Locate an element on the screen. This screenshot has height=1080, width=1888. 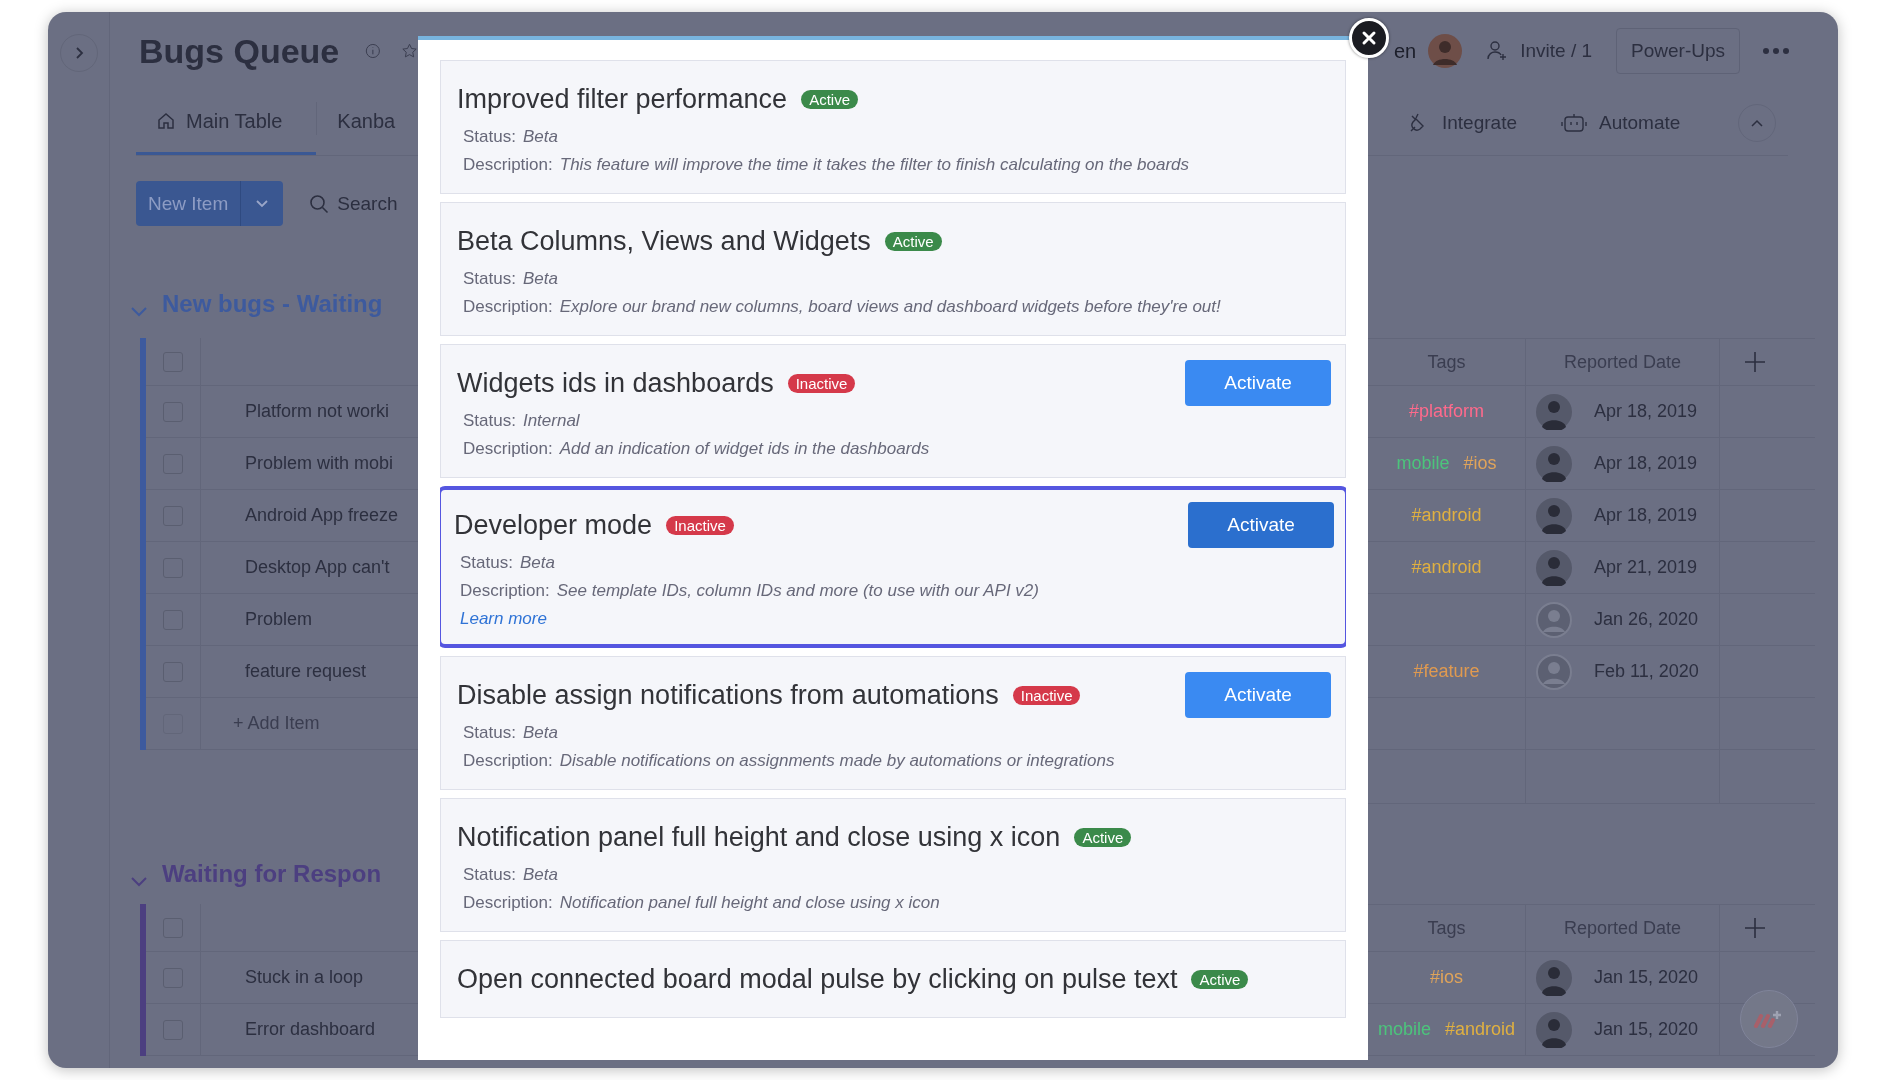
description-text: Explore our brand new columns, board views and dashboard widgets before they're out! is located at coordinates (890, 306).